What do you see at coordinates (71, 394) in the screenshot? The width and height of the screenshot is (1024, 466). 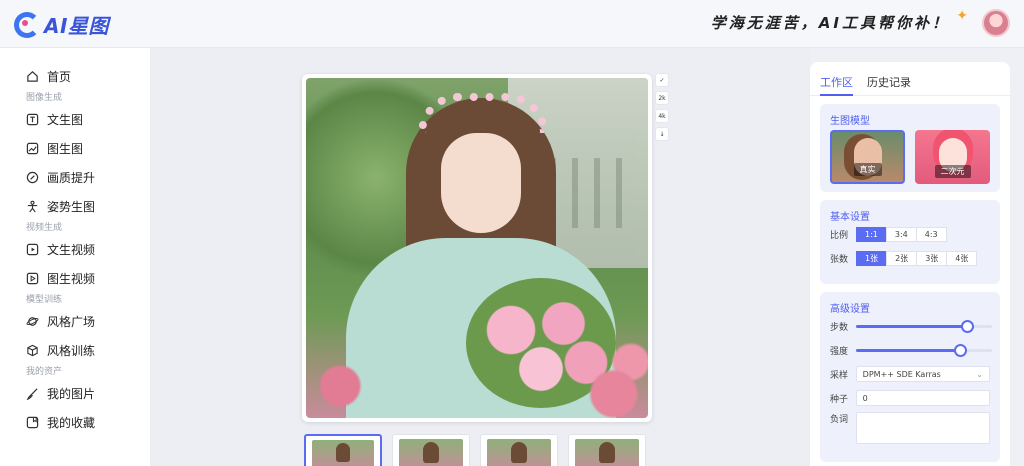 I see `sidebar-item-label: 我的图片` at bounding box center [71, 394].